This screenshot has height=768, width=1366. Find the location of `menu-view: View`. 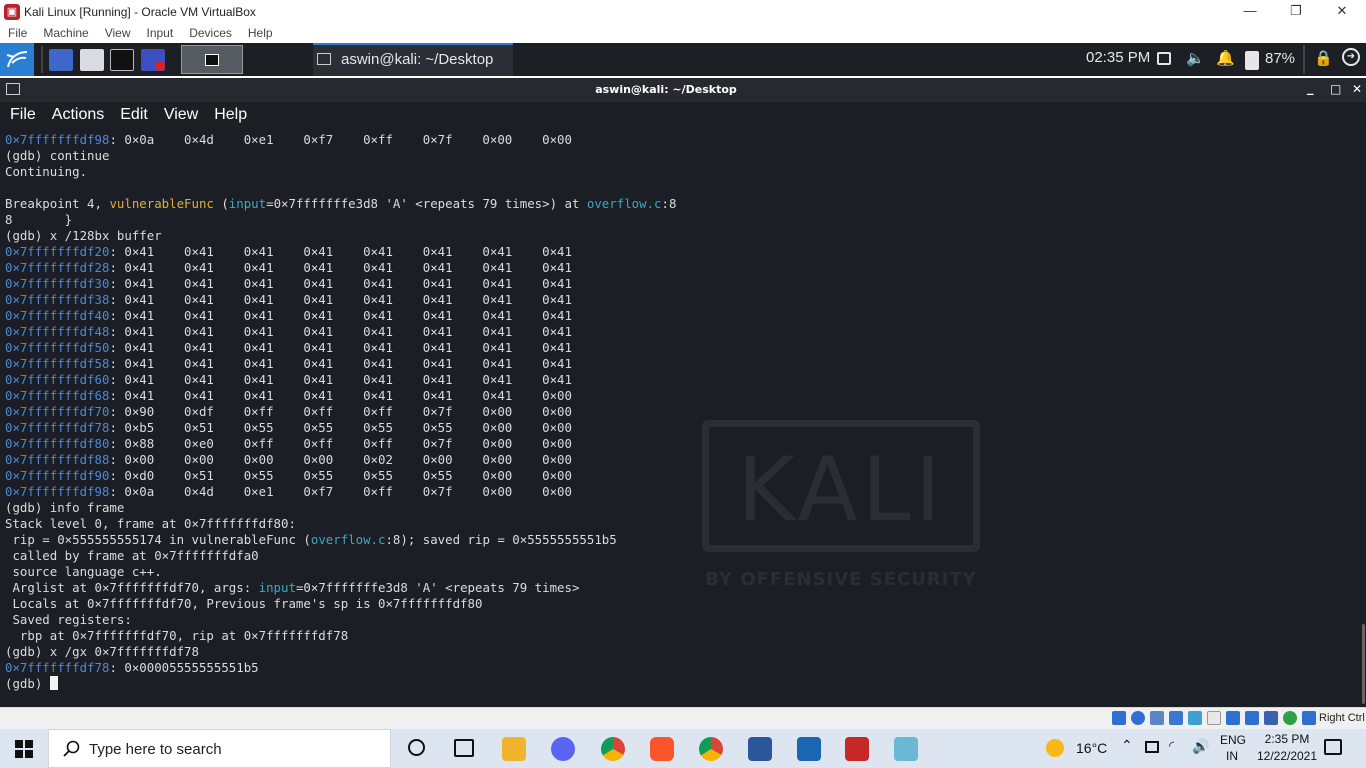

menu-view: View is located at coordinates (118, 33).